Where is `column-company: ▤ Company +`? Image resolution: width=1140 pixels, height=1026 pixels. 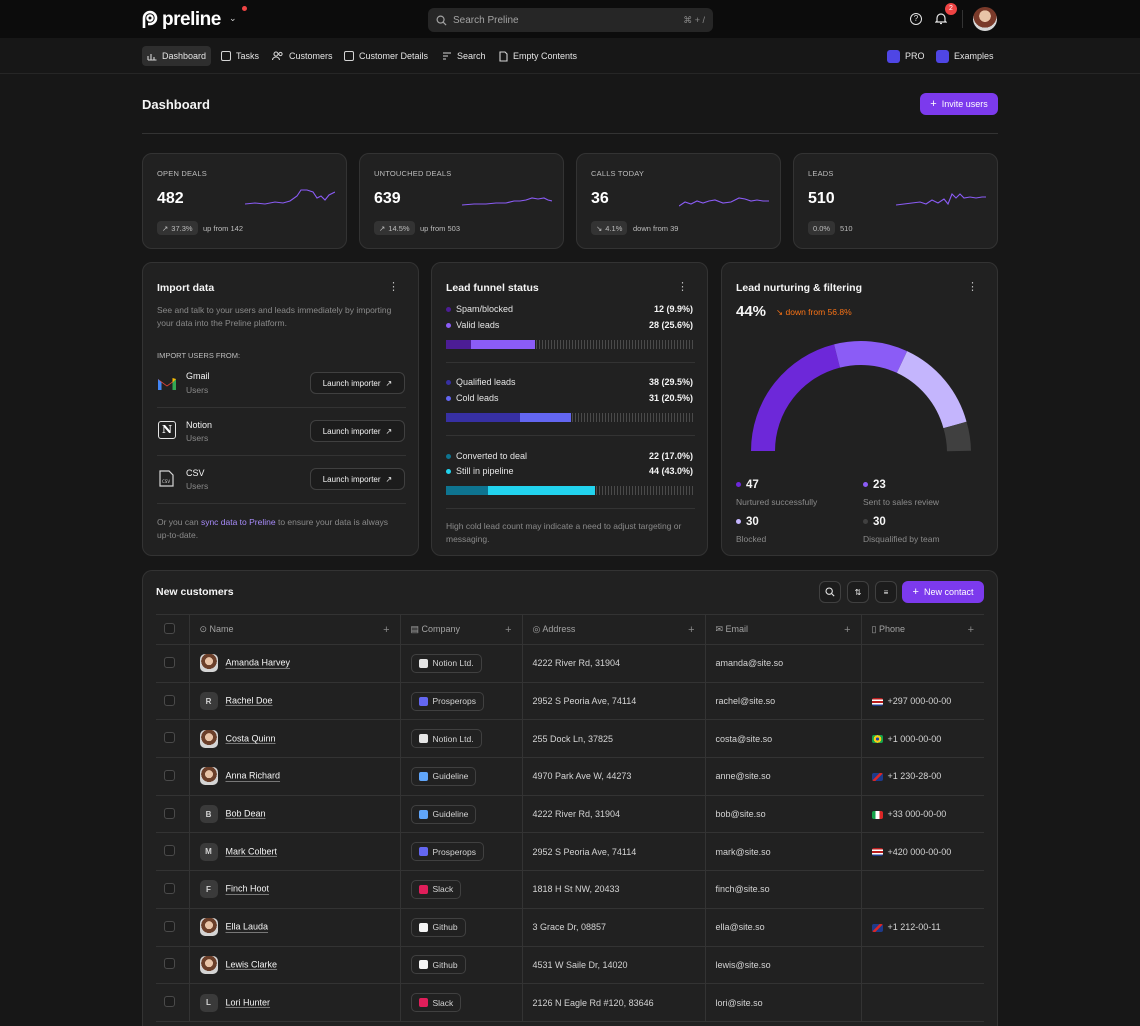 column-company: ▤ Company + is located at coordinates (461, 629).